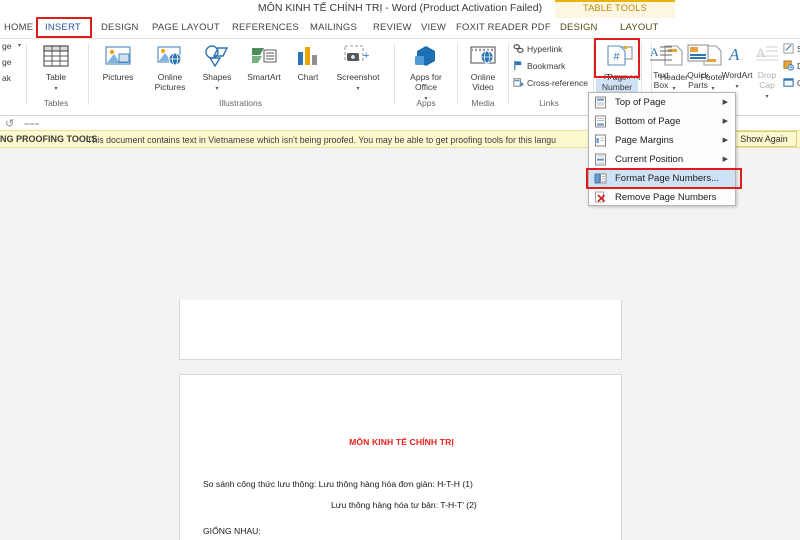 The width and height of the screenshot is (800, 540). What do you see at coordinates (264, 77) in the screenshot?
I see `smartart-button-label: SmartArt` at bounding box center [264, 77].